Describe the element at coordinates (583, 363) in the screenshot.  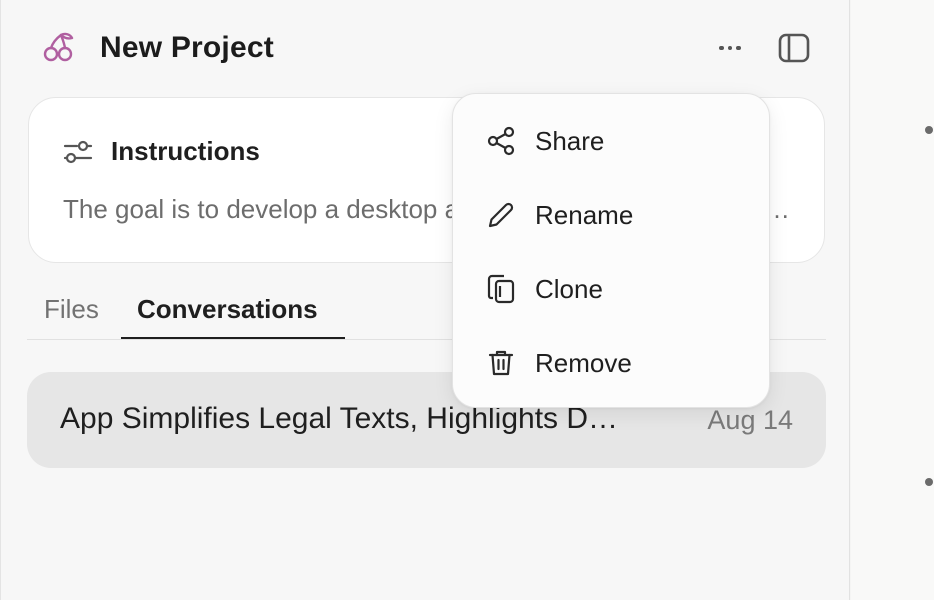
I see `menu-item-label: Remove` at that location.